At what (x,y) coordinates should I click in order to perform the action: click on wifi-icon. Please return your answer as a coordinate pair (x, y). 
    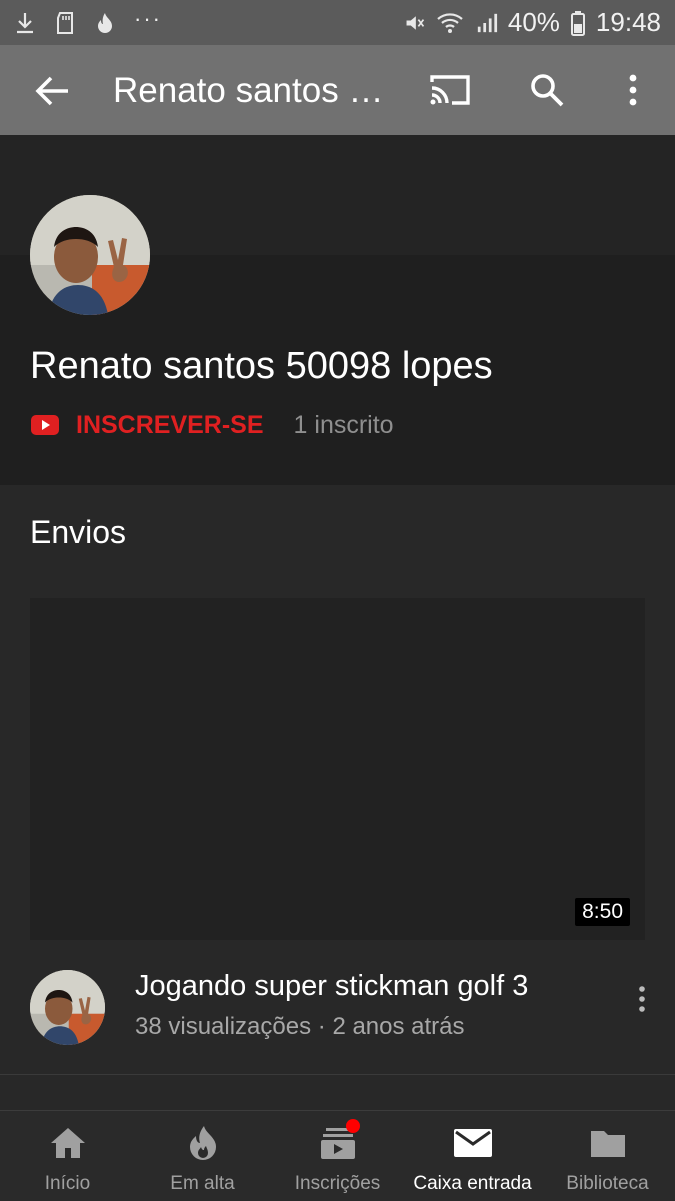
    Looking at the image, I should click on (451, 23).